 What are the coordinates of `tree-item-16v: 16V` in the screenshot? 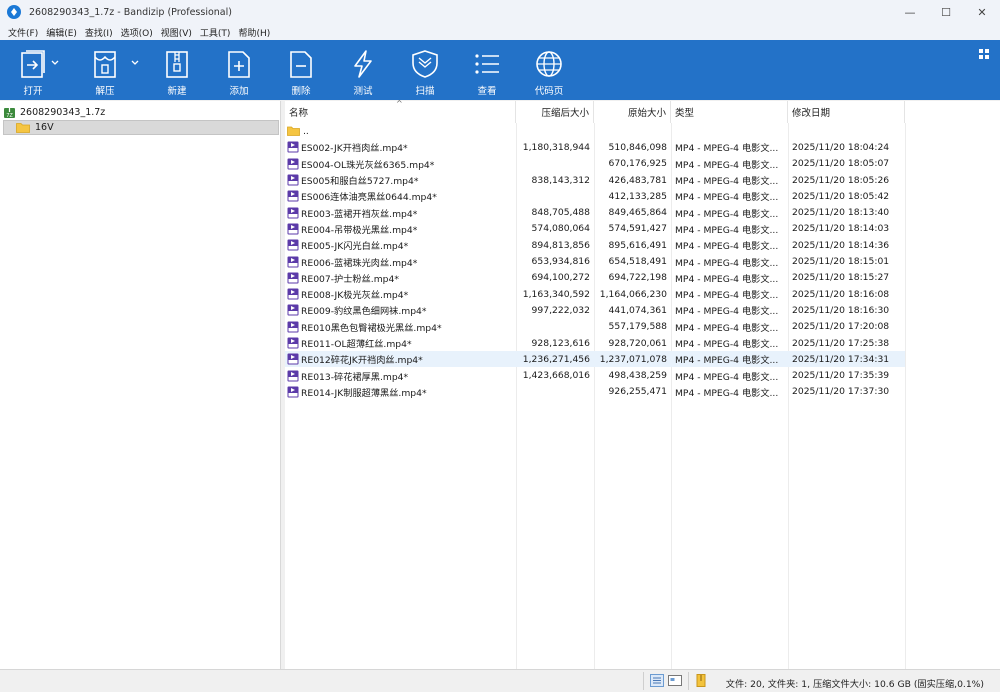 It's located at (141, 127).